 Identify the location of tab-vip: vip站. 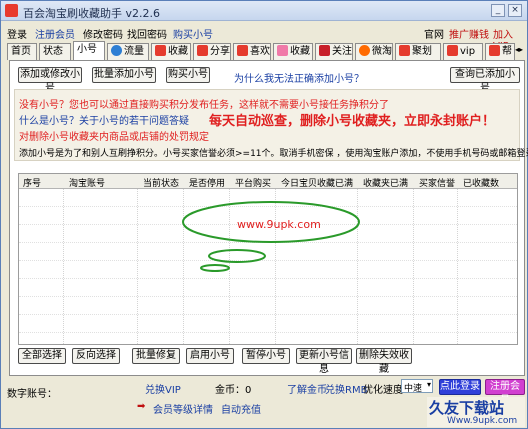
(463, 57).